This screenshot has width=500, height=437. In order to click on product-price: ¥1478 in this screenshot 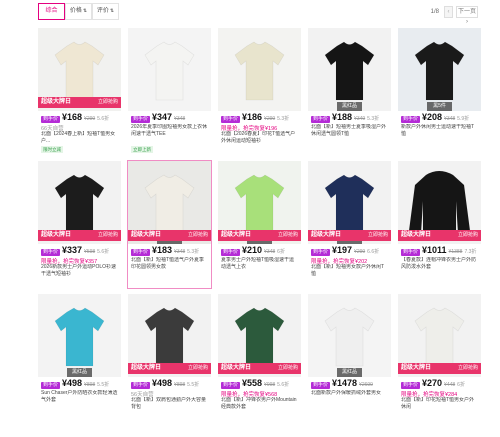, I will do `click(345, 383)`.